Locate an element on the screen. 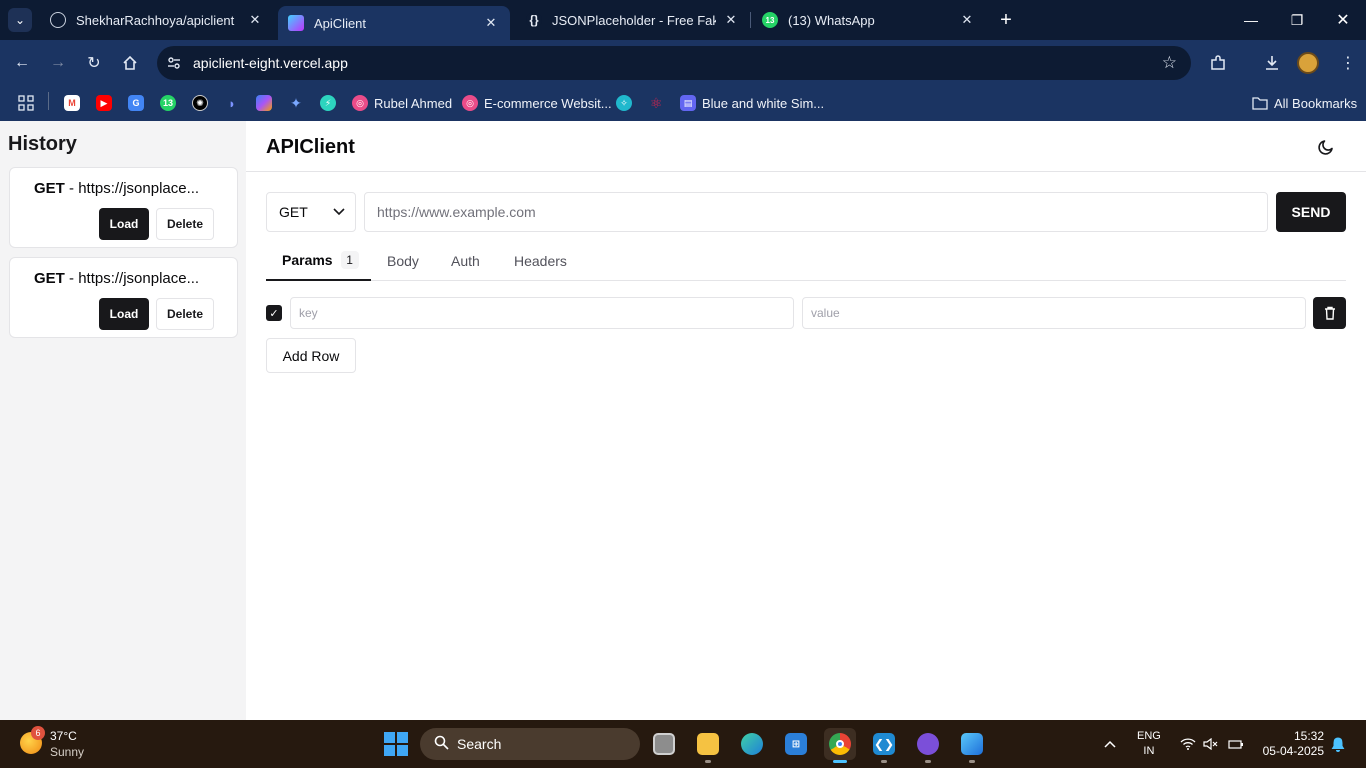  add-row-button: Add Row is located at coordinates (311, 355).